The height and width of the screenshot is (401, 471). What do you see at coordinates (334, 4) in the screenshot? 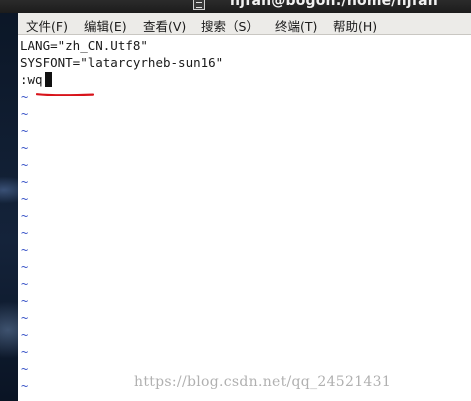
I see `window-title: njfan@bogon:/home/njfan` at bounding box center [334, 4].